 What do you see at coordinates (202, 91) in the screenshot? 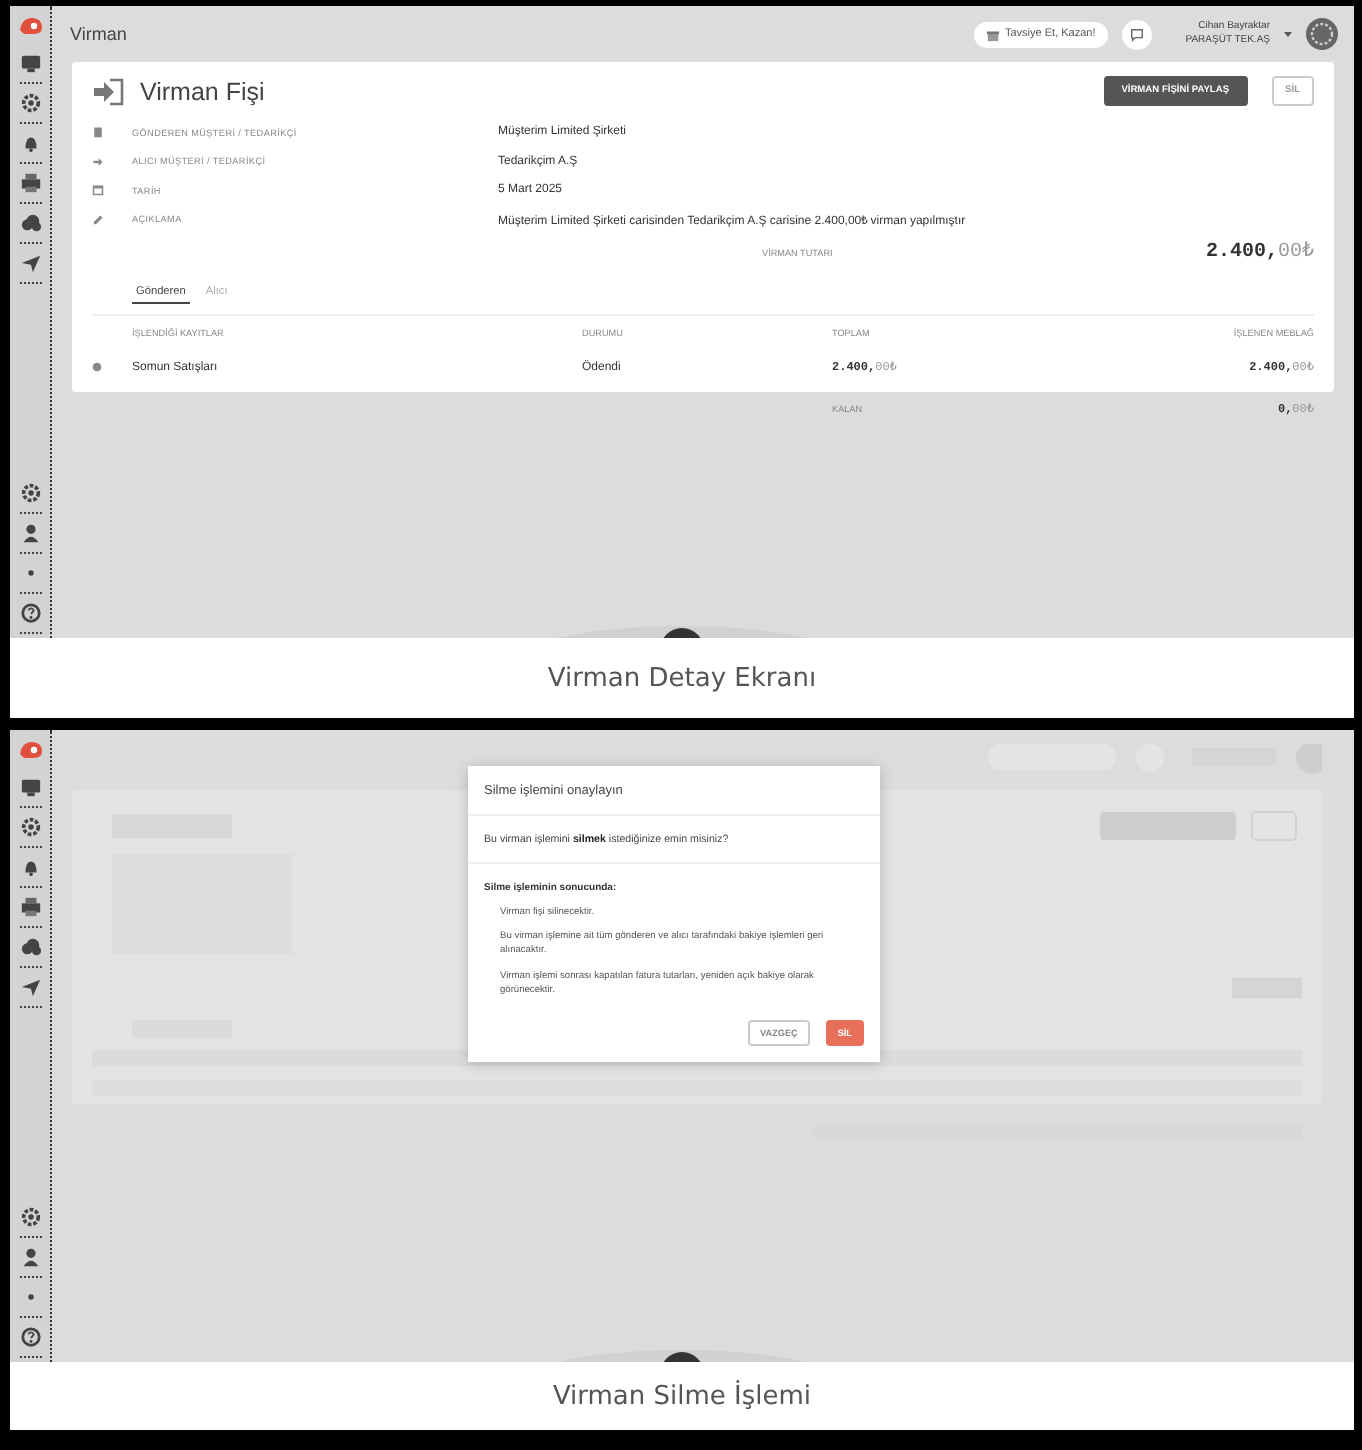
I see `voucher-title: Virman Fişi` at bounding box center [202, 91].